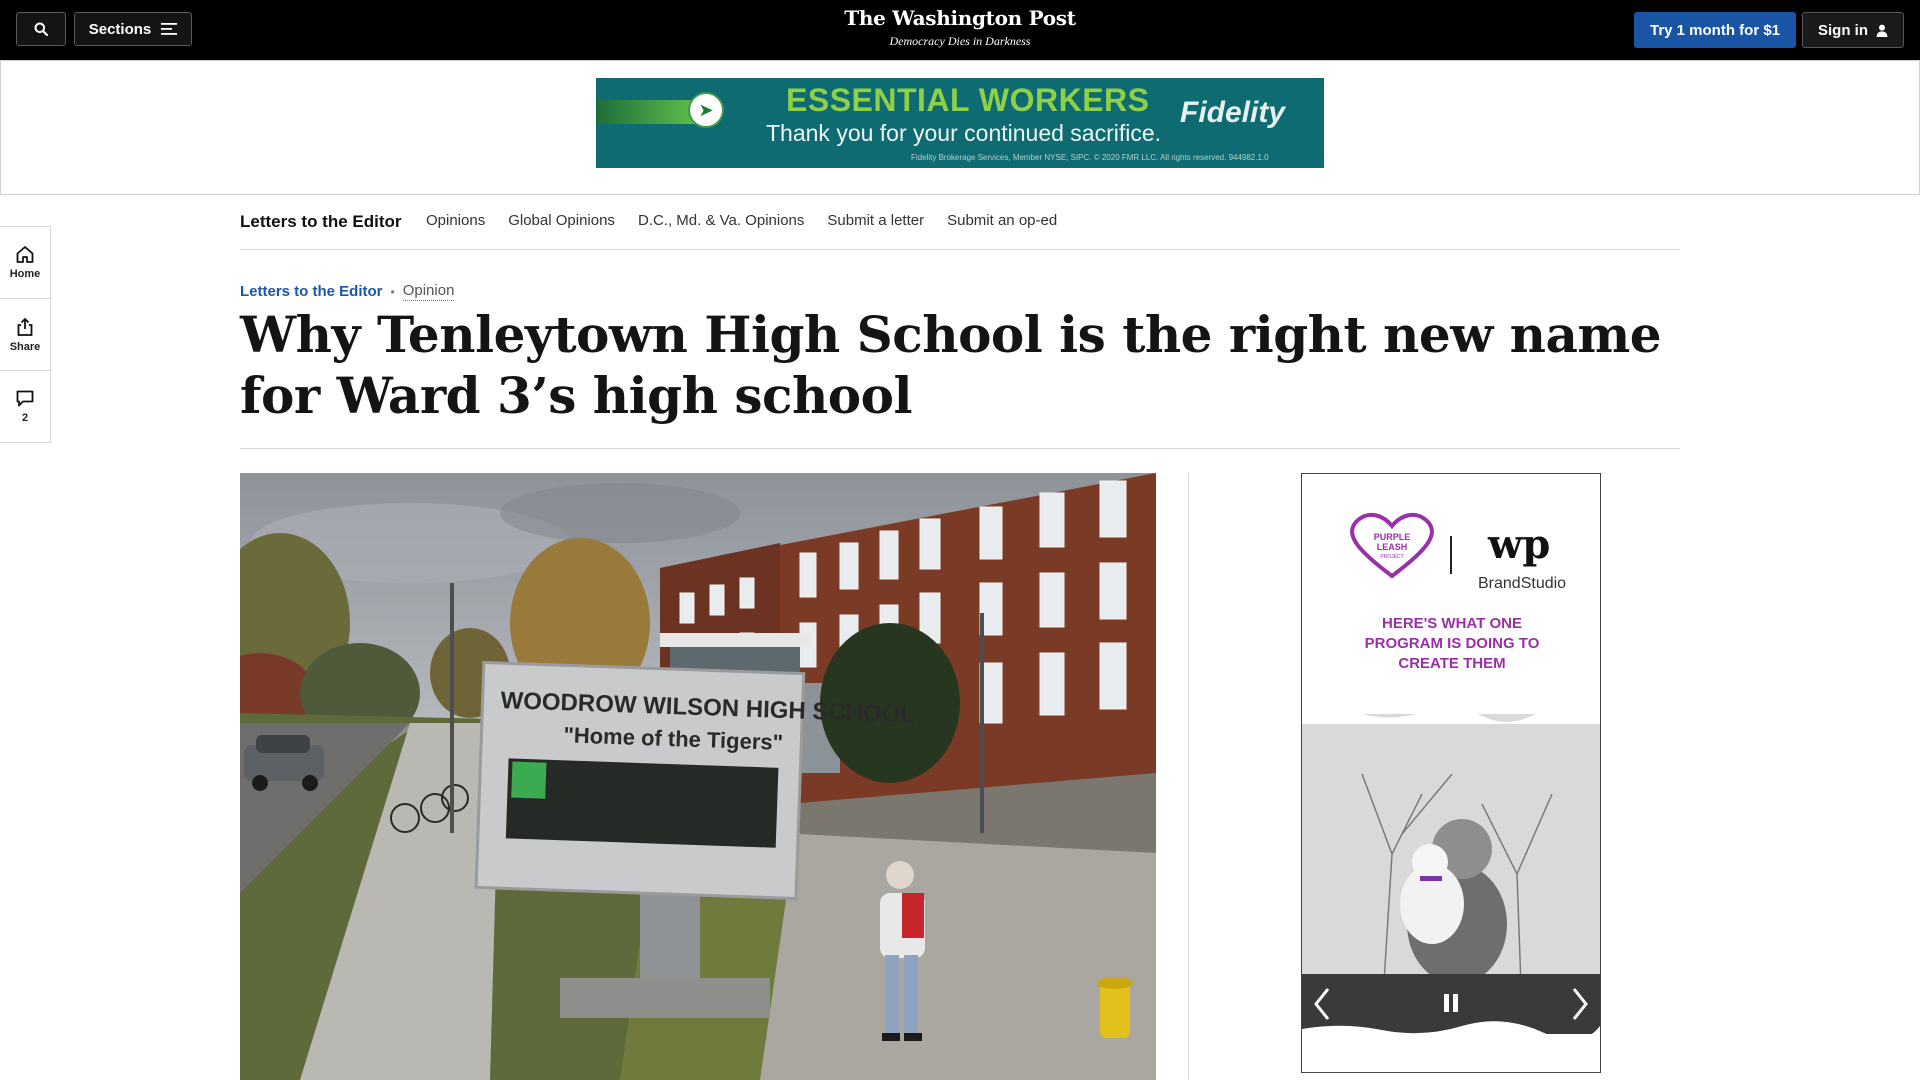  What do you see at coordinates (311, 291) in the screenshot?
I see `kicker-section-link: Letters to the Editor` at bounding box center [311, 291].